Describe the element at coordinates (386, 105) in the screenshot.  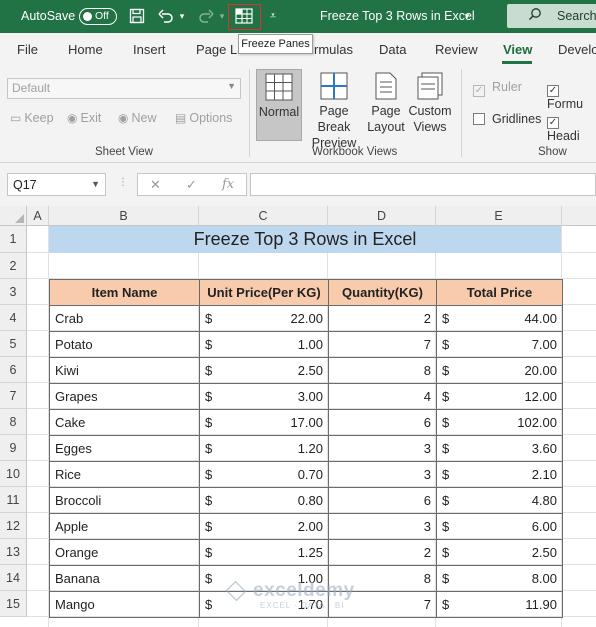
I see `page-layout-button: Page Layout` at that location.